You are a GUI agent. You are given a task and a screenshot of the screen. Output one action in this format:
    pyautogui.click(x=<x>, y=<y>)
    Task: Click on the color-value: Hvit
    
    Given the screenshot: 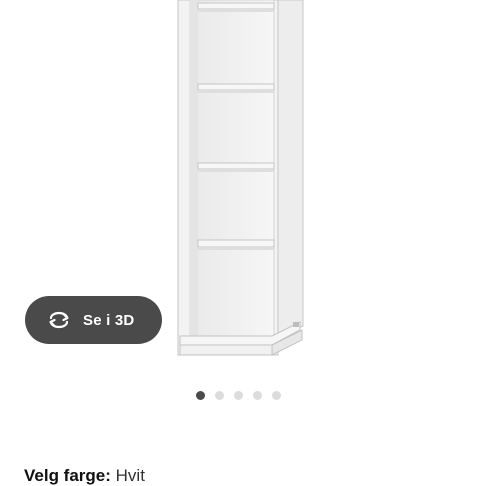 What is the action you would take?
    pyautogui.click(x=130, y=475)
    